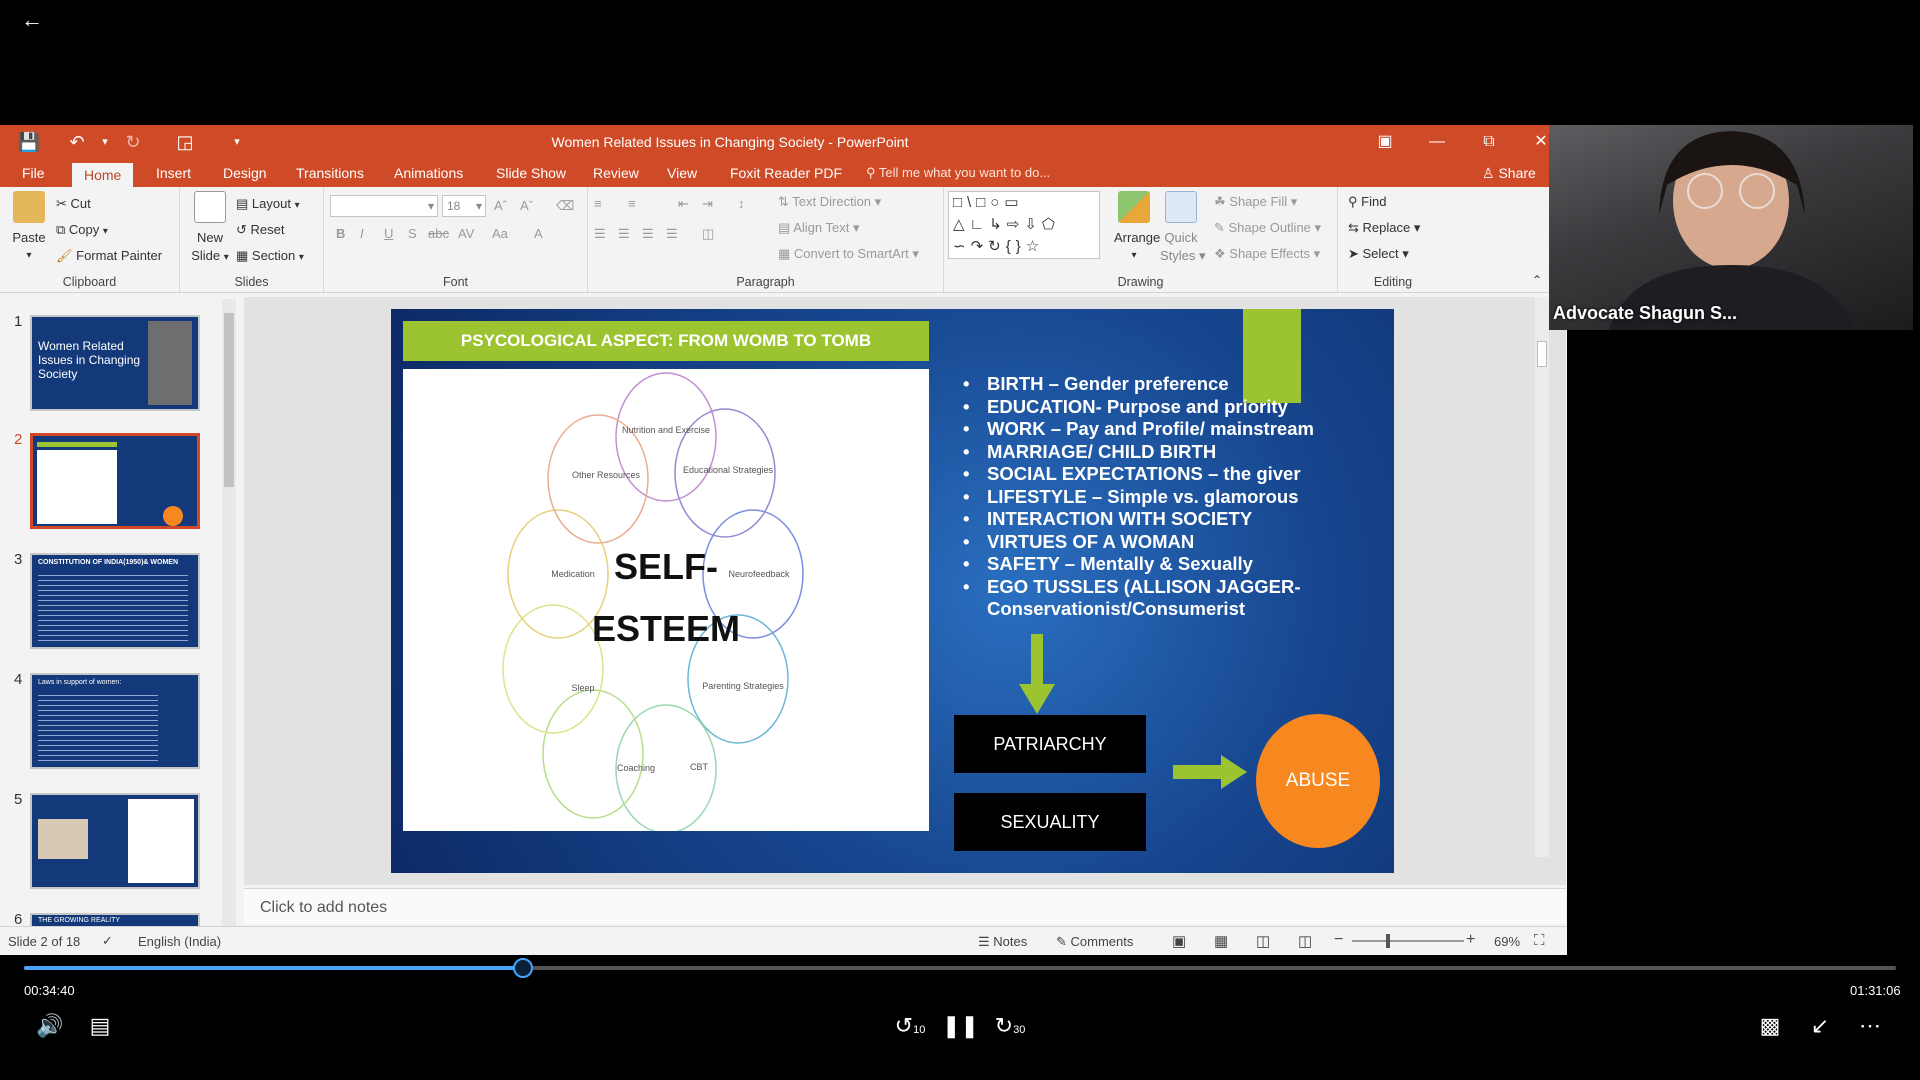 This screenshot has height=1080, width=1920. I want to click on zoom-slider, so click(1408, 941).